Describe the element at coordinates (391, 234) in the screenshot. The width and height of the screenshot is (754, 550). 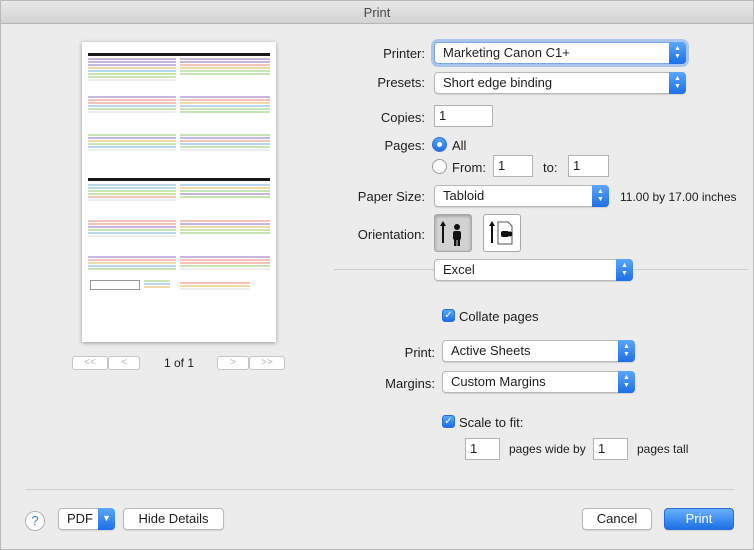
I see `orientation-label: Orientation:` at that location.